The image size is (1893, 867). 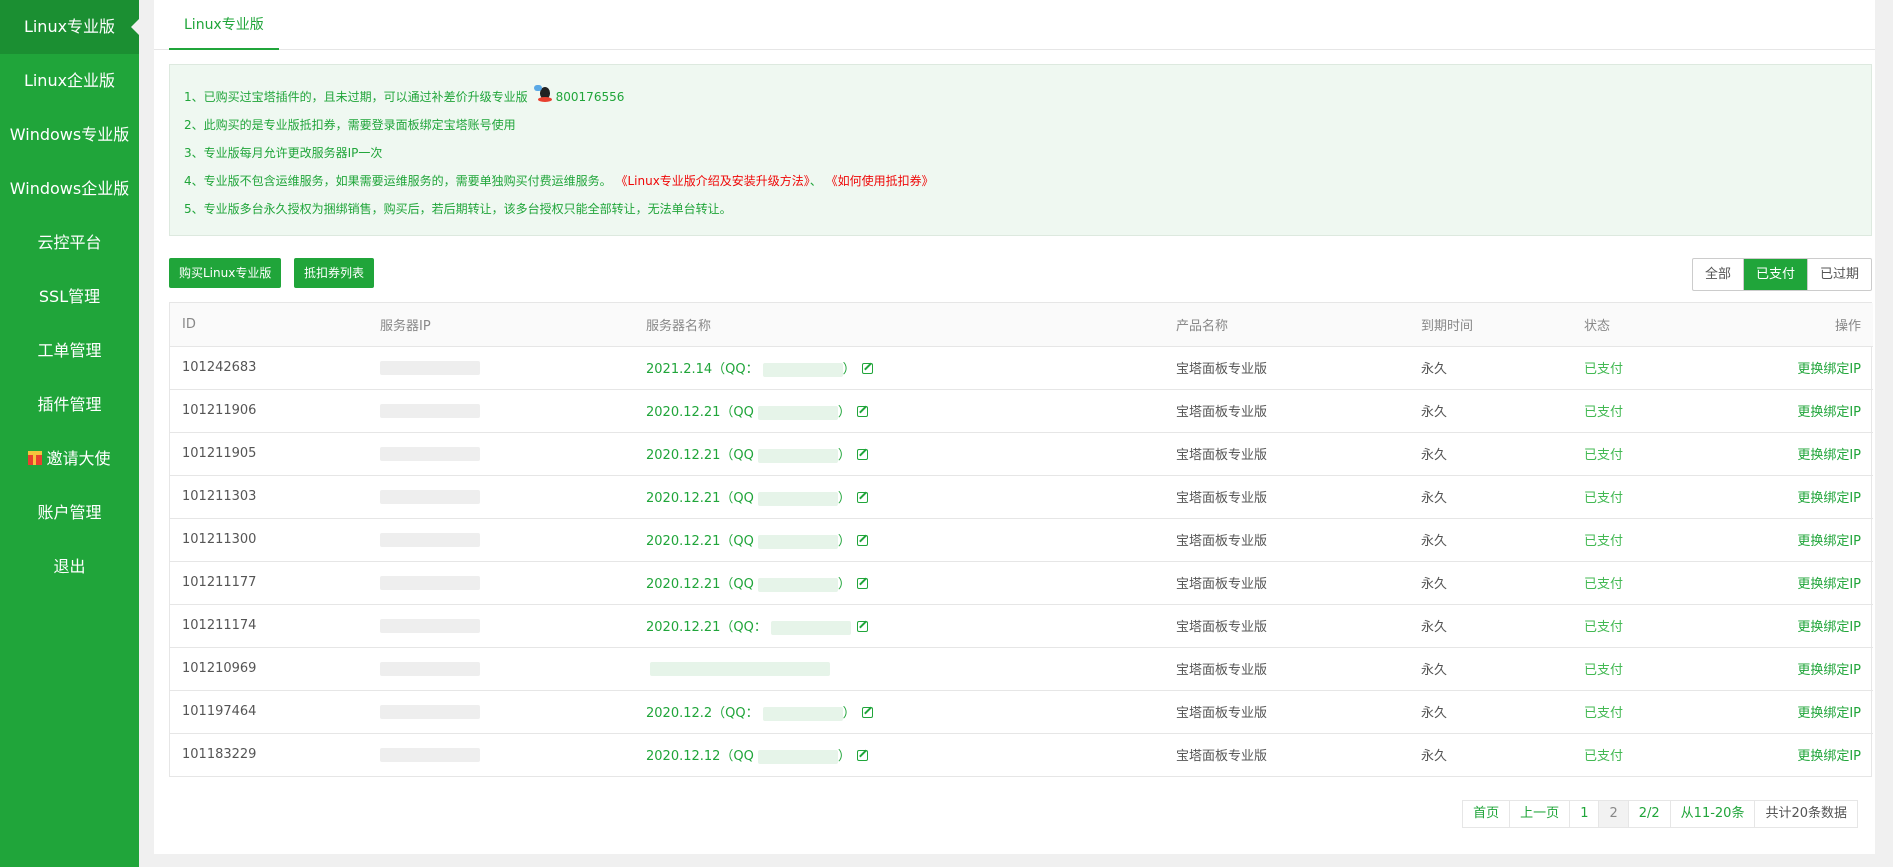 I want to click on header-action: 操作, so click(x=1782, y=324).